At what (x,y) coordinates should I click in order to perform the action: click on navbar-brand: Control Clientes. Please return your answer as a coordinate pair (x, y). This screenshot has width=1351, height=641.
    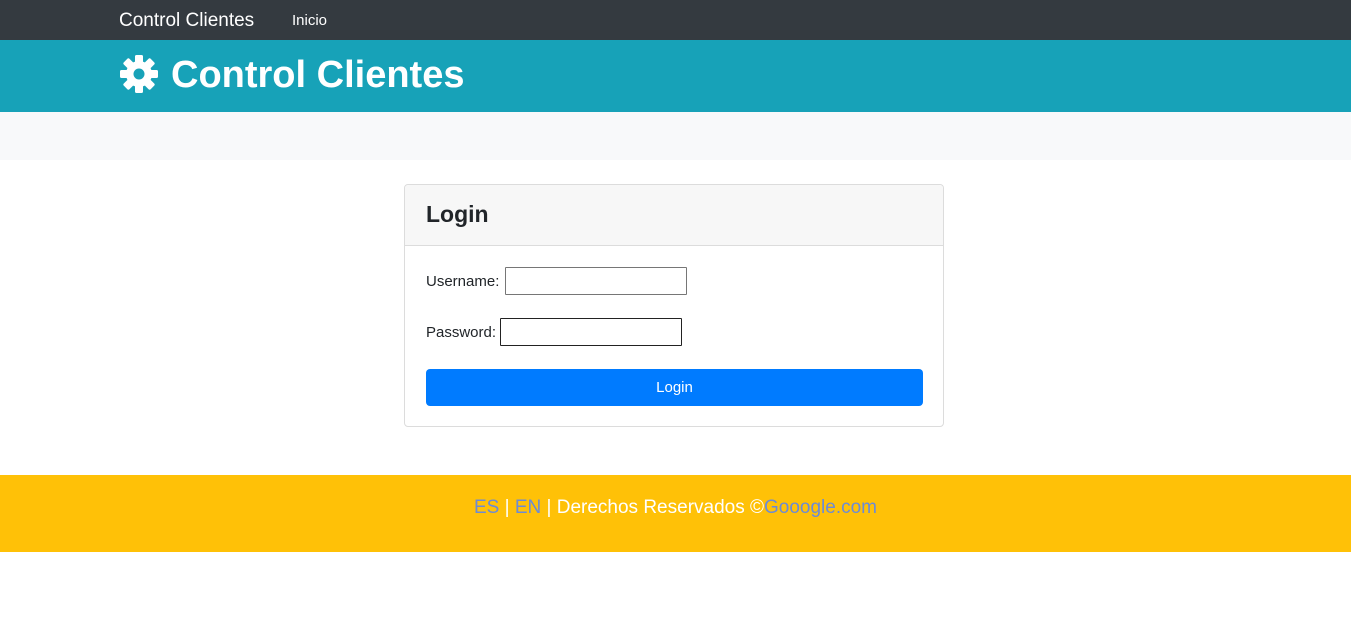
    Looking at the image, I should click on (186, 21).